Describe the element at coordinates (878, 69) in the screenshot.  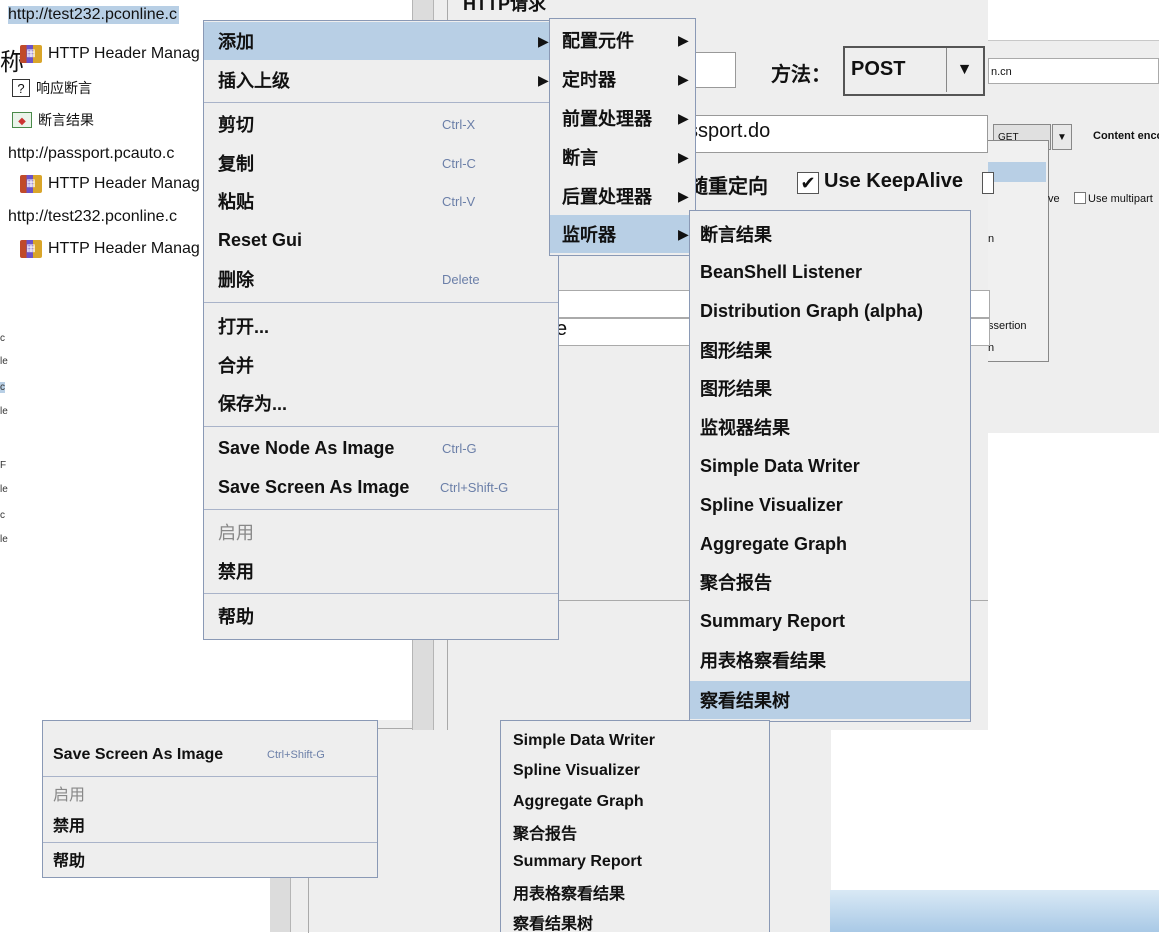
I see `method-value: POST` at that location.